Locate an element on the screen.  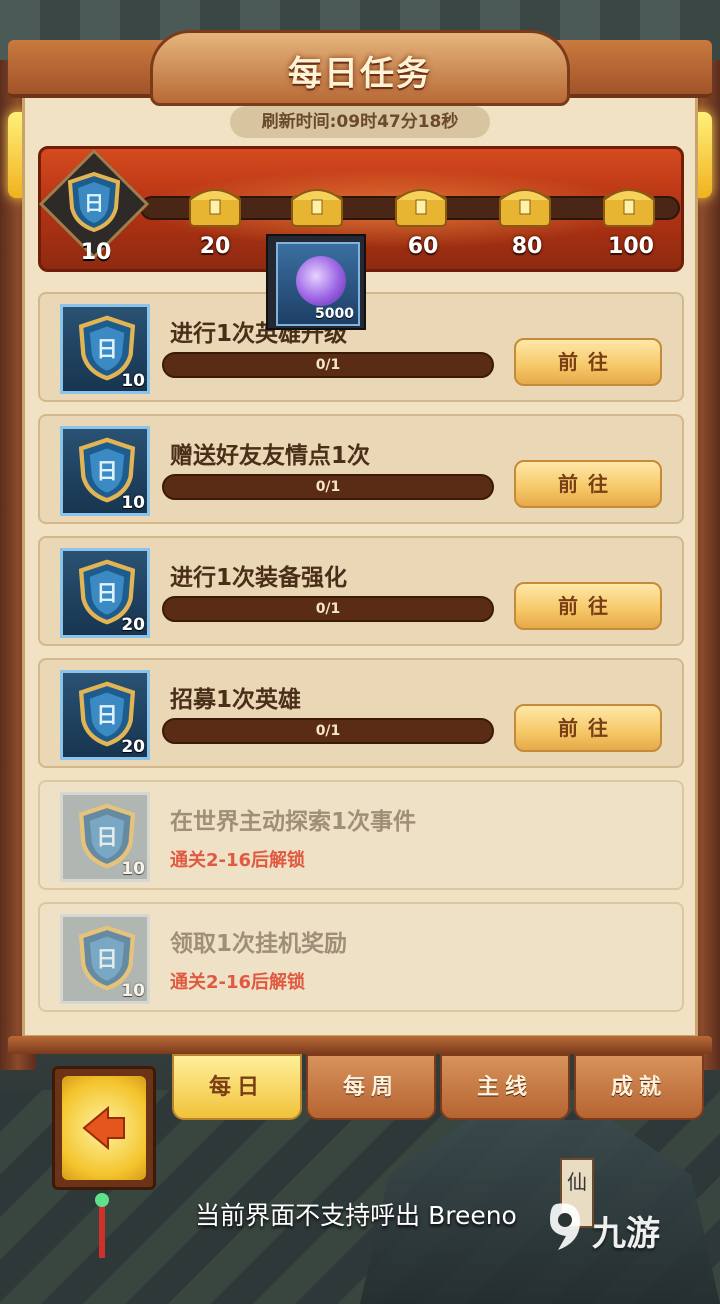
milestone-label: 60 is located at coordinates (423, 246).